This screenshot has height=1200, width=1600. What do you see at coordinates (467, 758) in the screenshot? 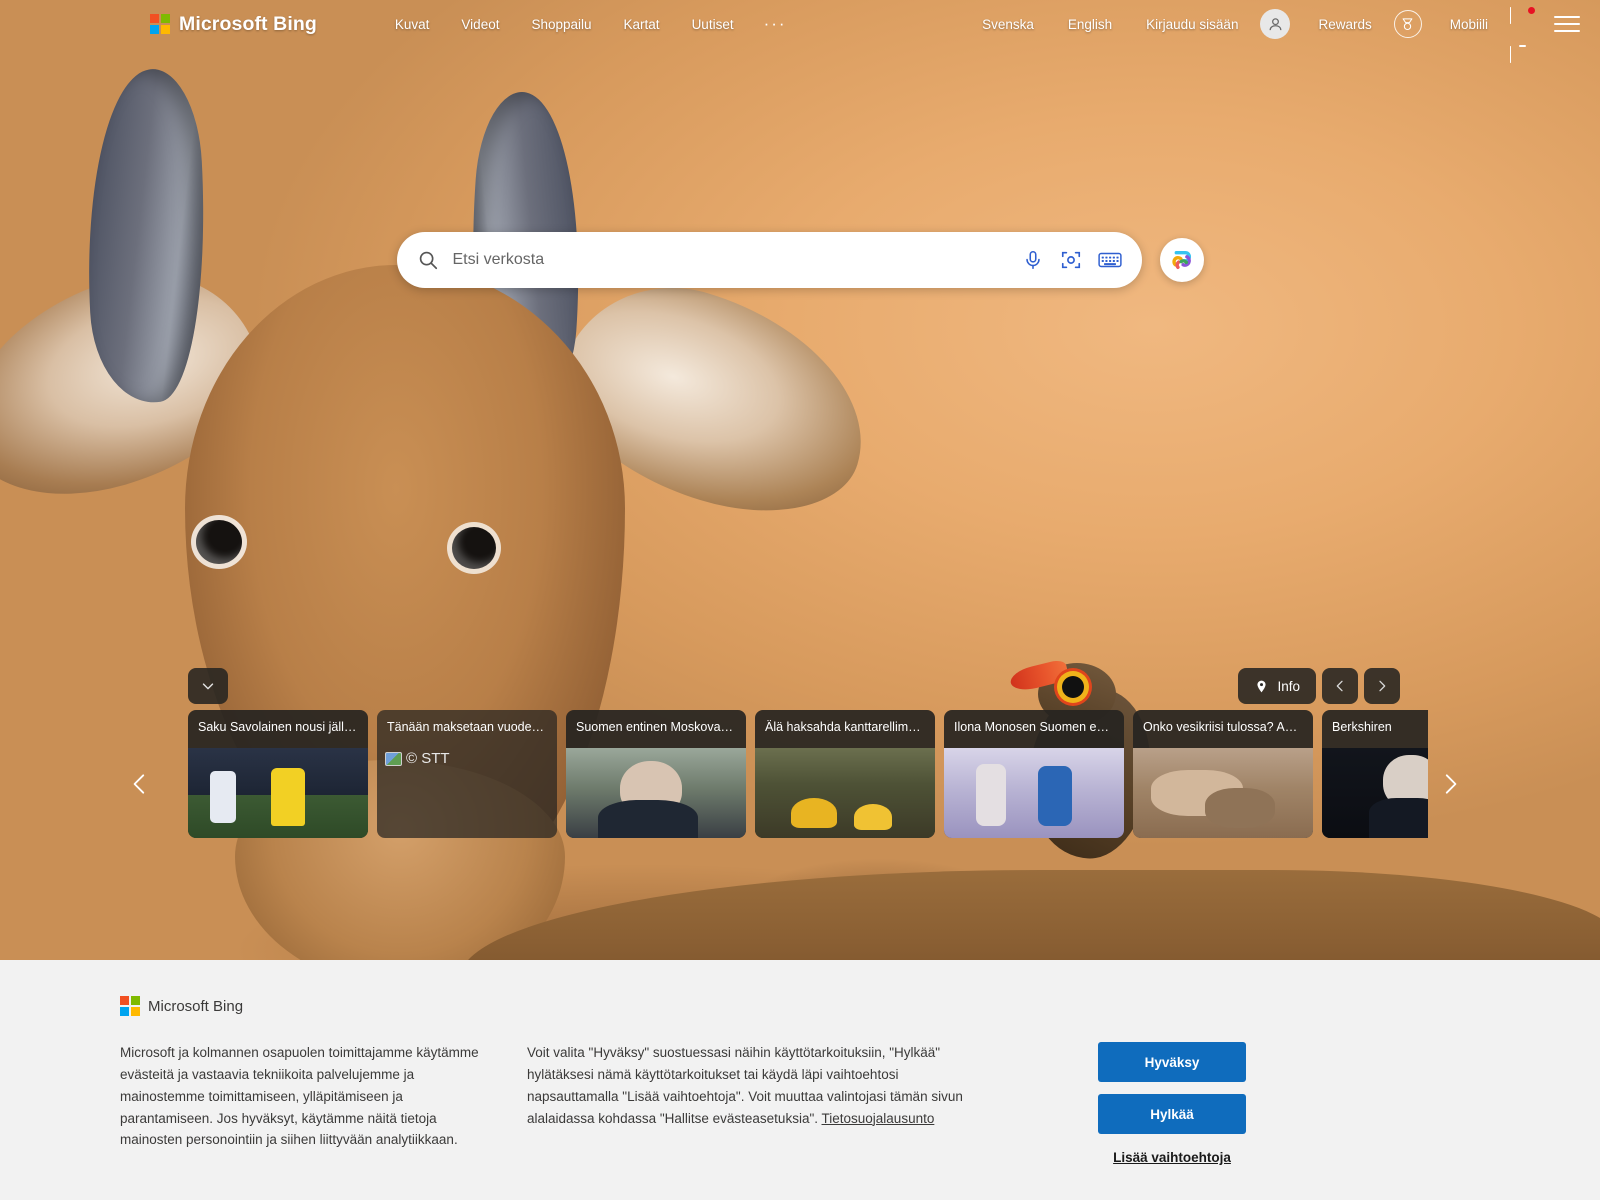
I see `broken-image-placeholder: © STT` at bounding box center [467, 758].